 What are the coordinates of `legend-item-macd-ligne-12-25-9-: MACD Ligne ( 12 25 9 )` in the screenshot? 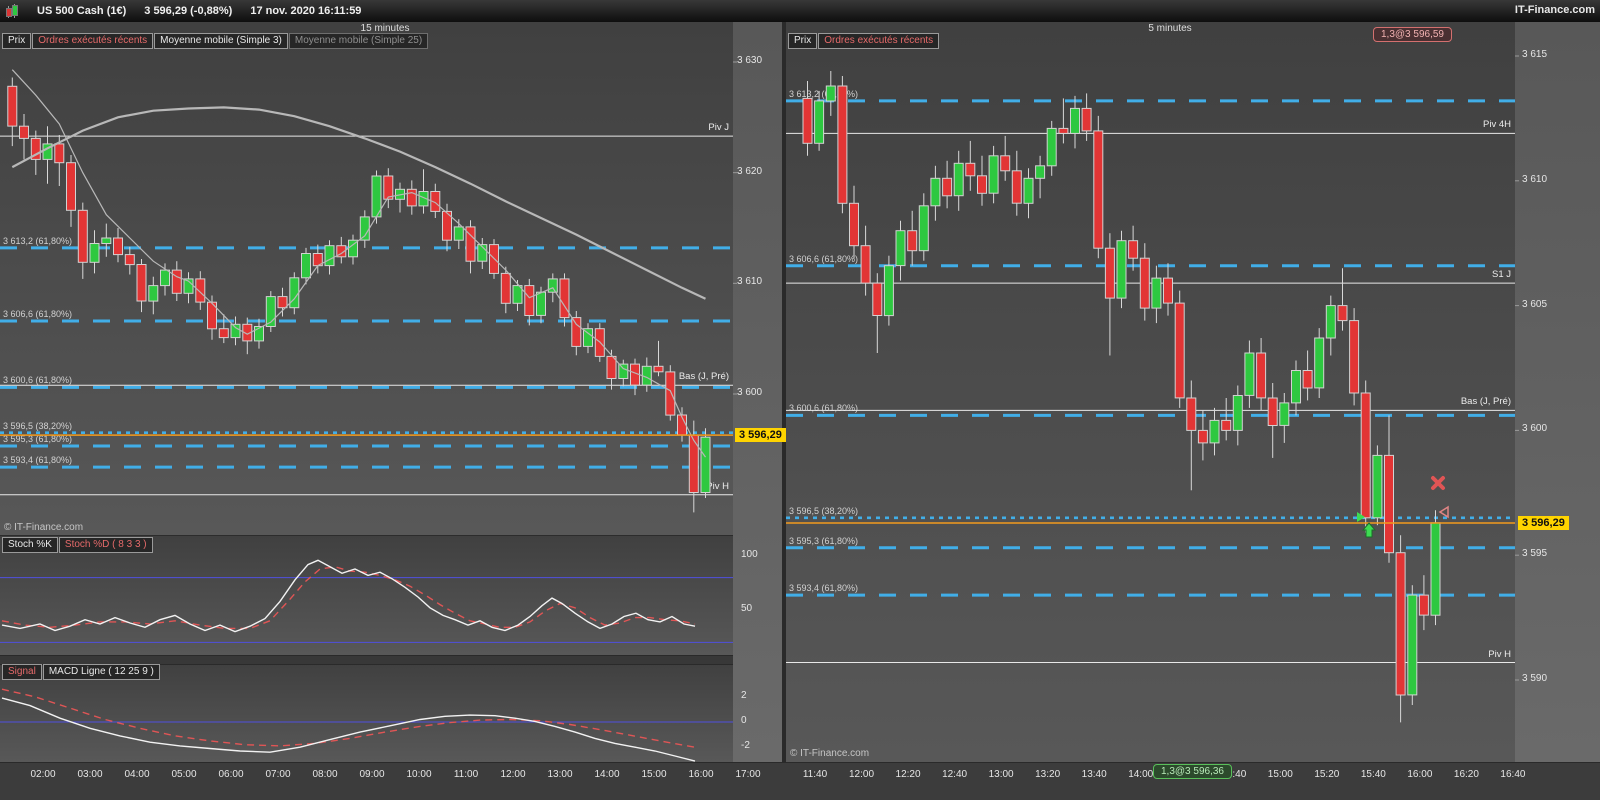 It's located at (101, 672).